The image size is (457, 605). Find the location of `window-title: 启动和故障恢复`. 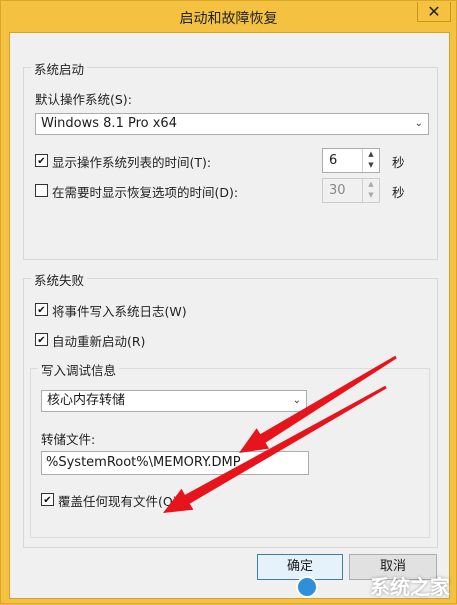

window-title: 启动和故障恢复 is located at coordinates (228, 19).